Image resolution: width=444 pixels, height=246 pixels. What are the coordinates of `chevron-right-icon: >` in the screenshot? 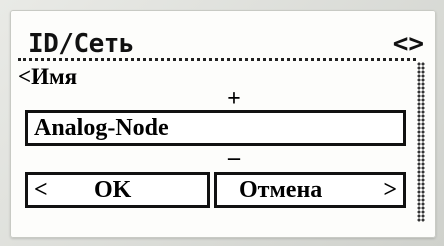 It's located at (390, 190).